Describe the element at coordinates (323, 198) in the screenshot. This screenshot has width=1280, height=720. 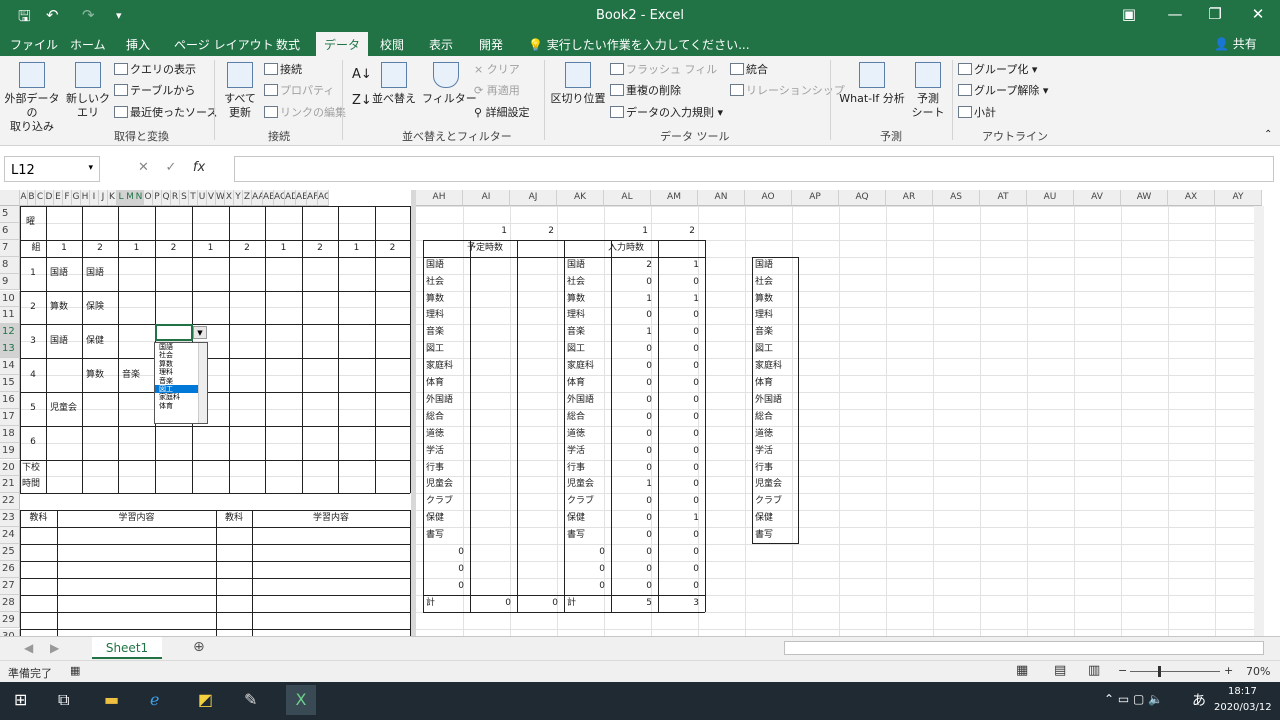
I see `column-header: AG` at that location.